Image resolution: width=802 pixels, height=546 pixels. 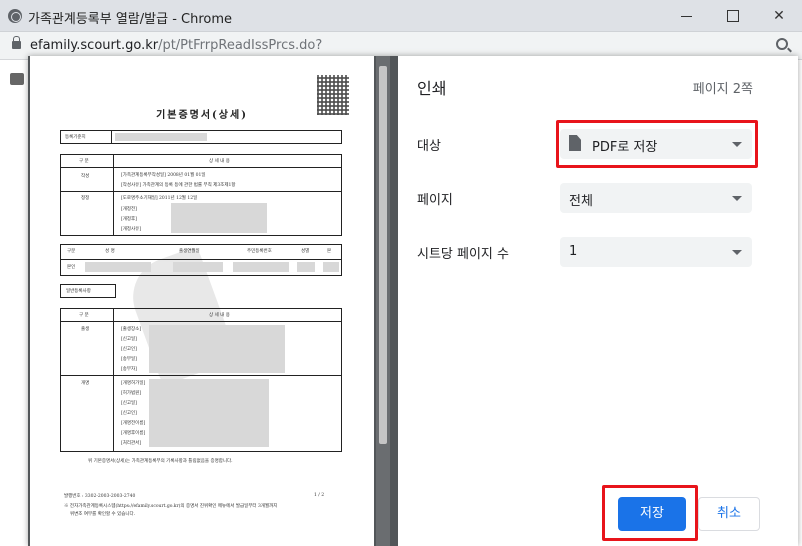 What do you see at coordinates (178, 185) in the screenshot?
I see `create-line-2: [작성사유] 가족관계의 등록 등에 관한 법률 부칙 제3조제1항` at bounding box center [178, 185].